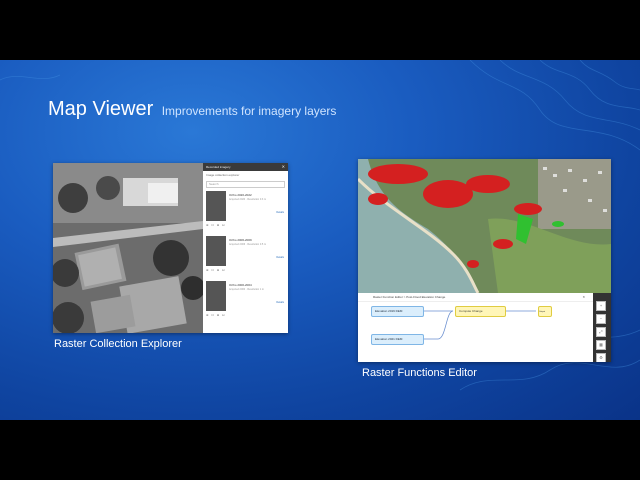  Describe the element at coordinates (601, 357) in the screenshot. I see `settings-icon: ⚙` at that location.